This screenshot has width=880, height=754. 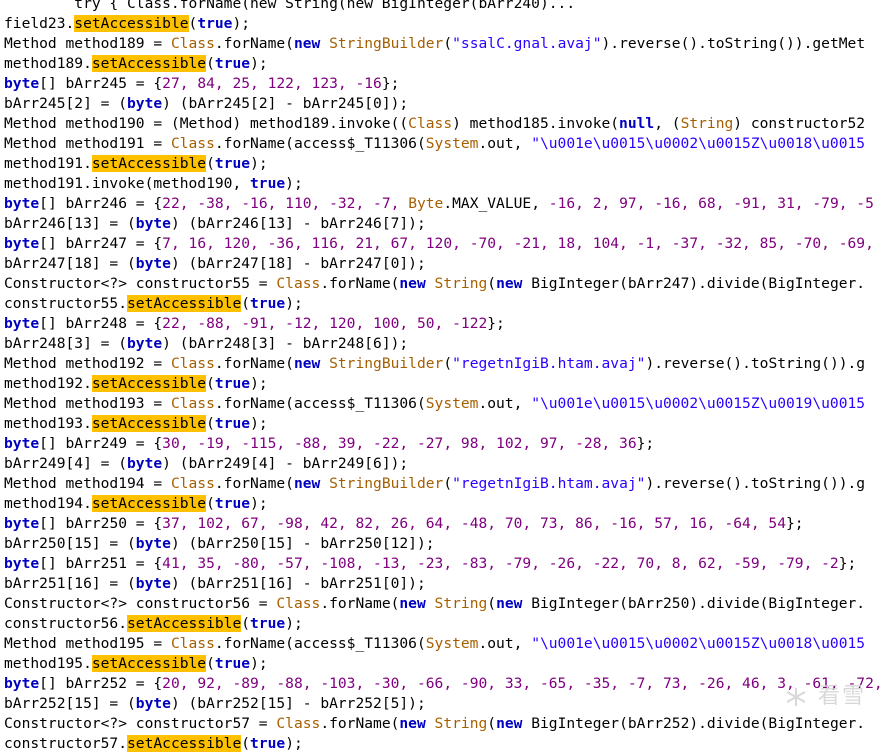 What do you see at coordinates (442, 504) in the screenshot?
I see `code-line: method194.setAccessible(true);` at bounding box center [442, 504].